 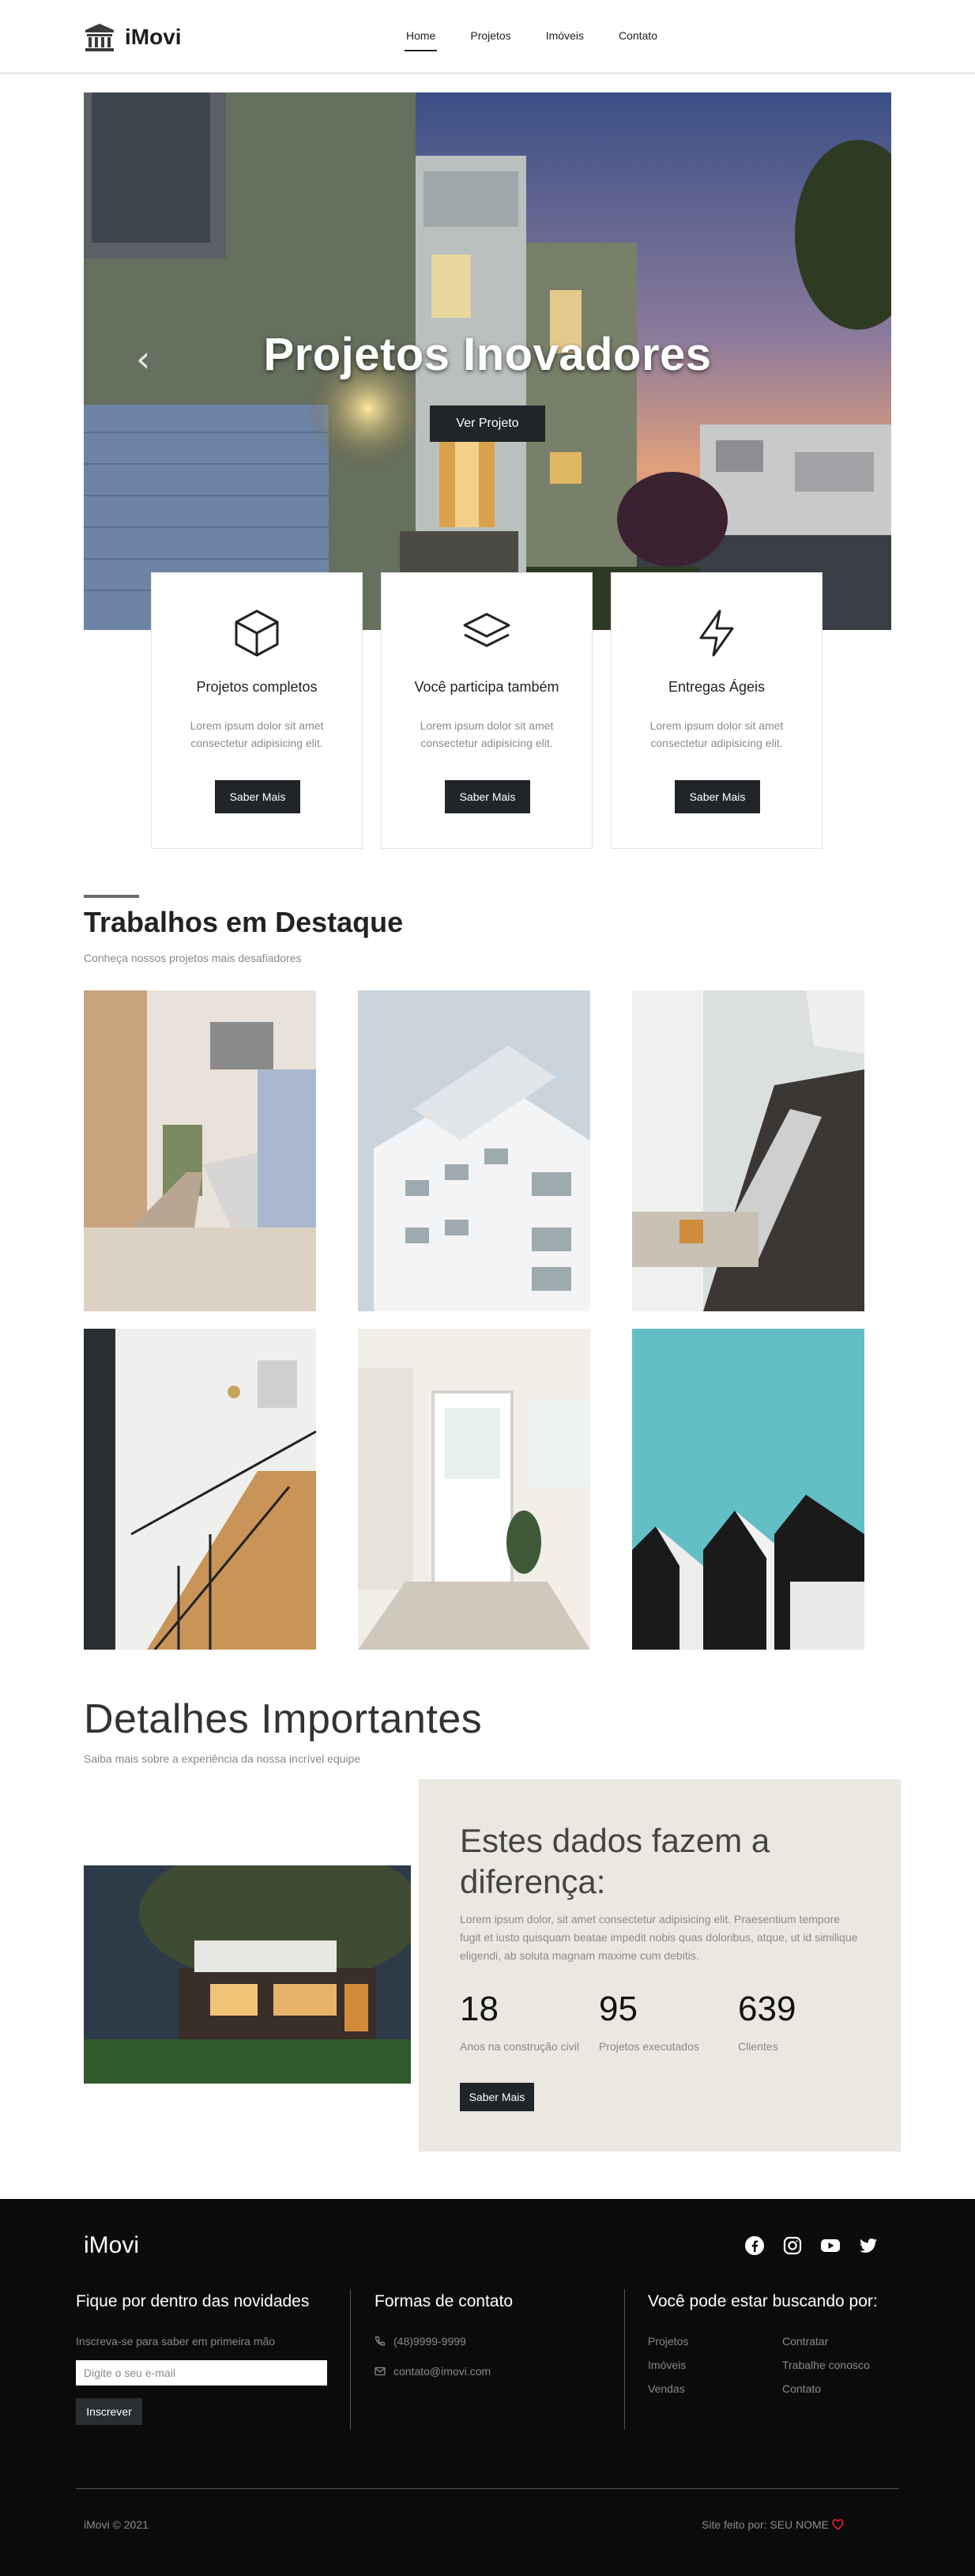 I want to click on feature-title: Você participa também, so click(x=486, y=687).